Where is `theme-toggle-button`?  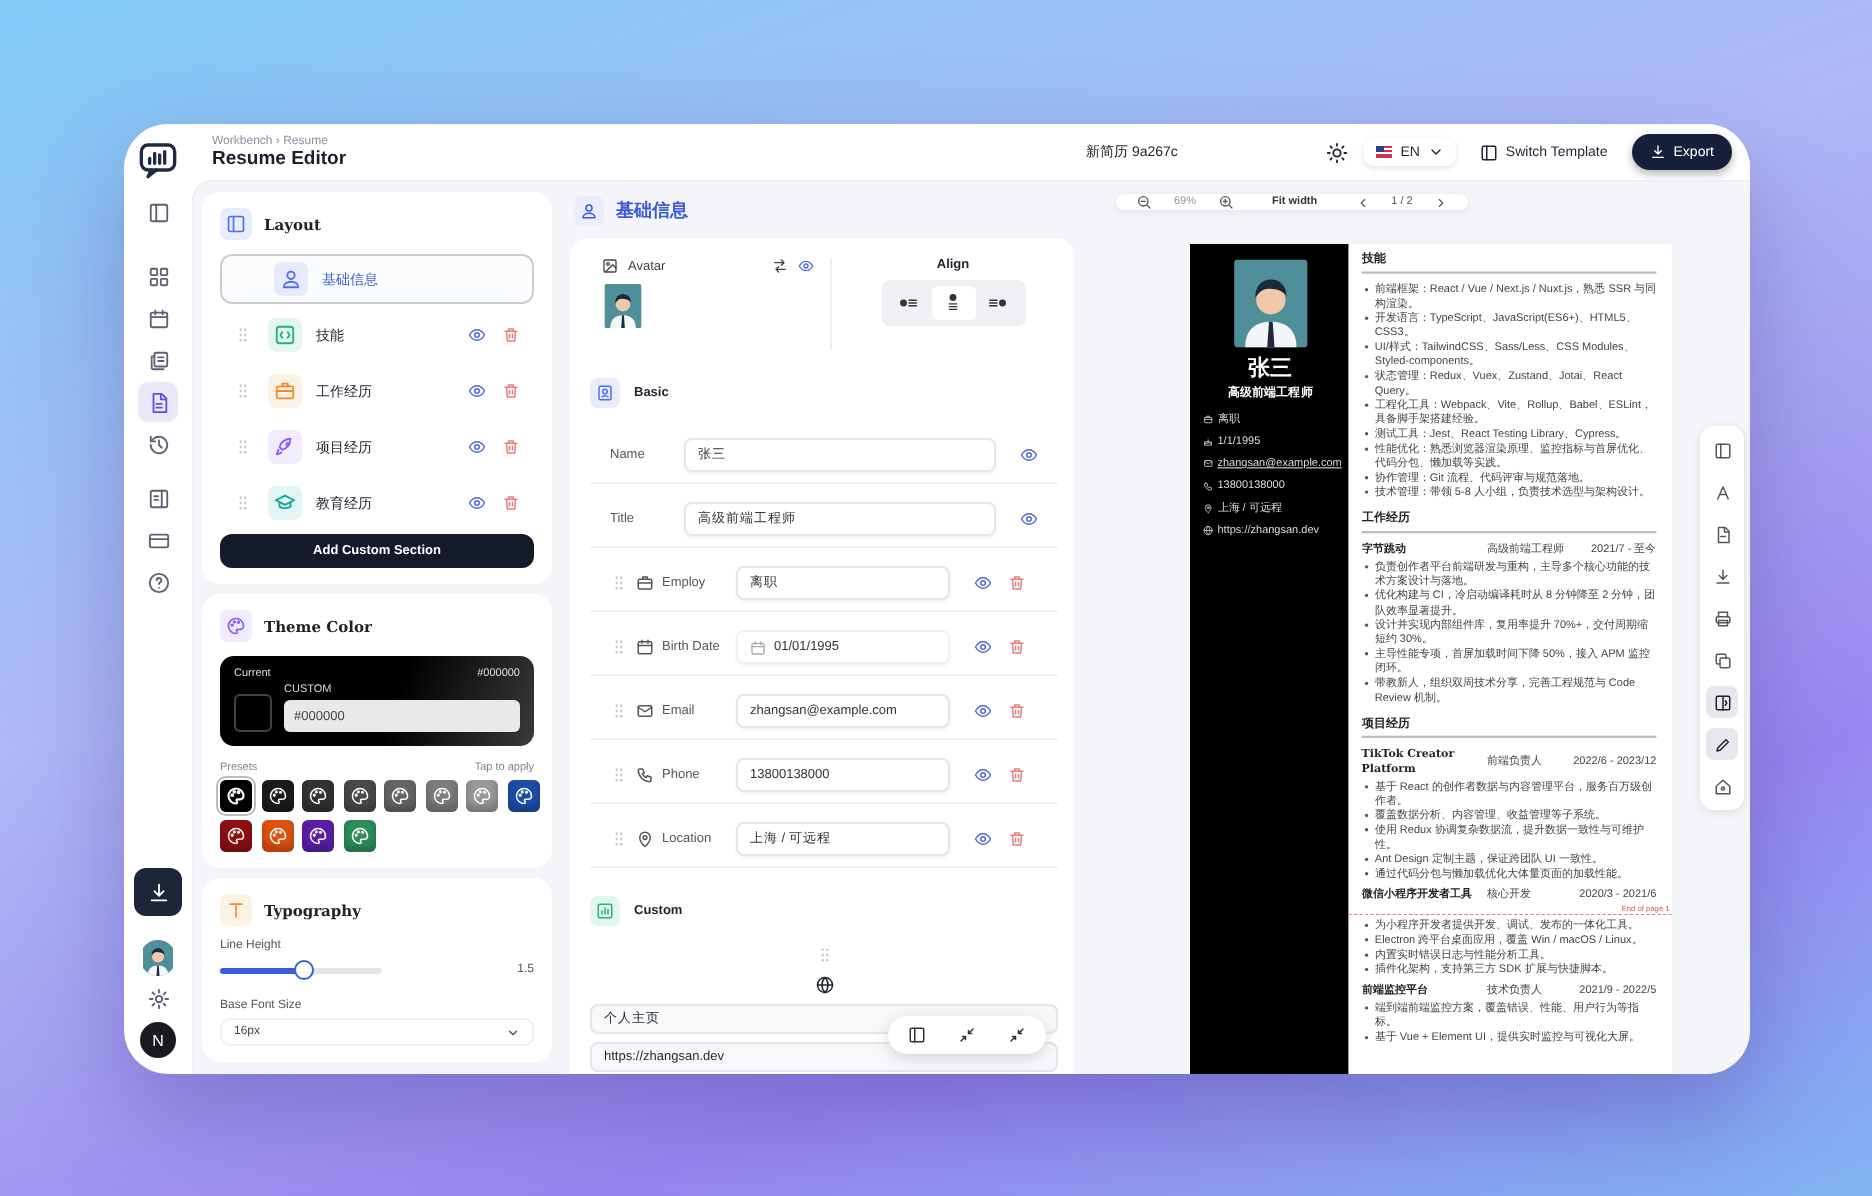 theme-toggle-button is located at coordinates (1337, 152).